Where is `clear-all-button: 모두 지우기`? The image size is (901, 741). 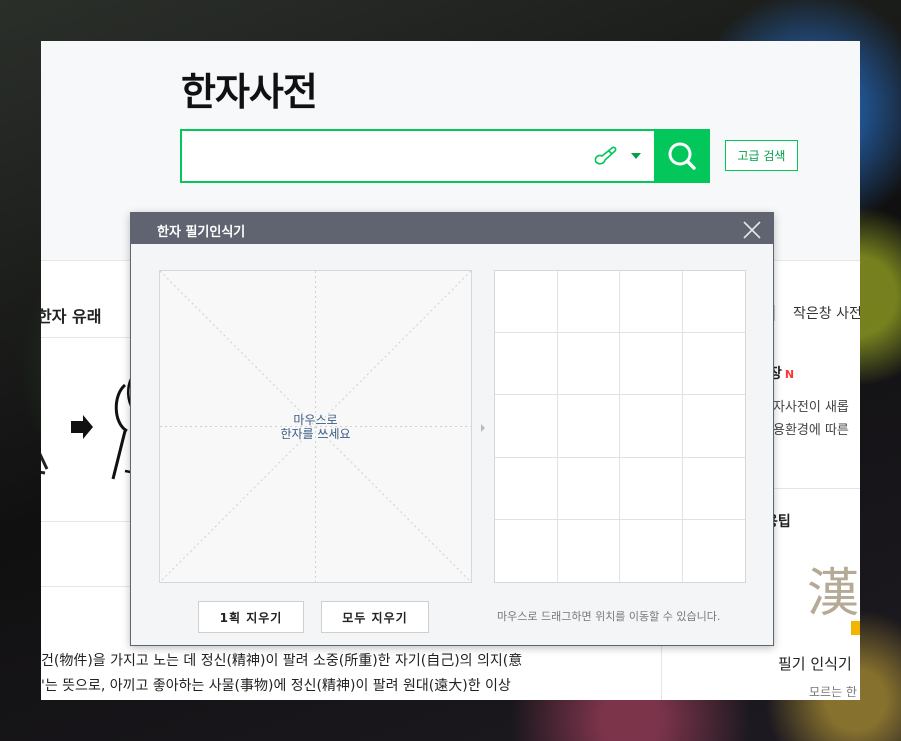
clear-all-button: 모두 지우기 is located at coordinates (375, 617).